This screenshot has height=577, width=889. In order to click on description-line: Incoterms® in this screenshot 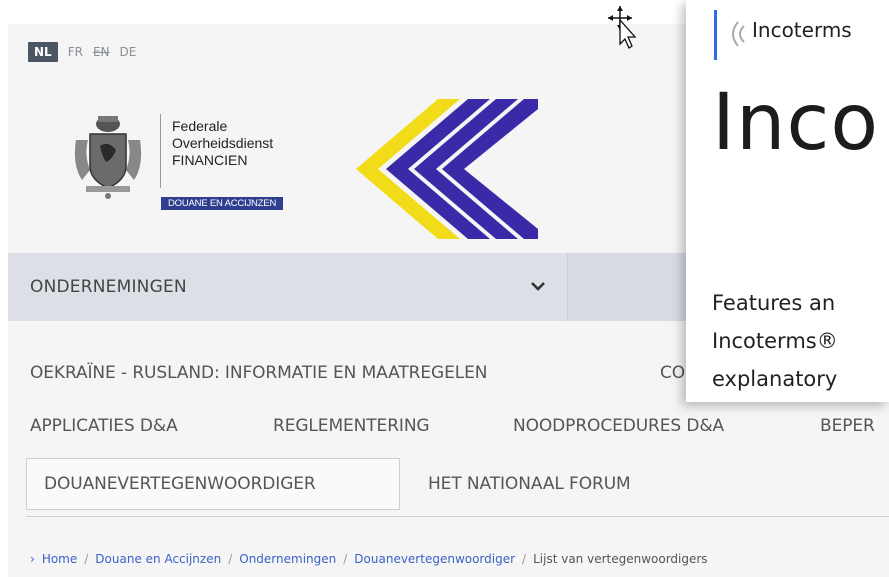, I will do `click(775, 341)`.